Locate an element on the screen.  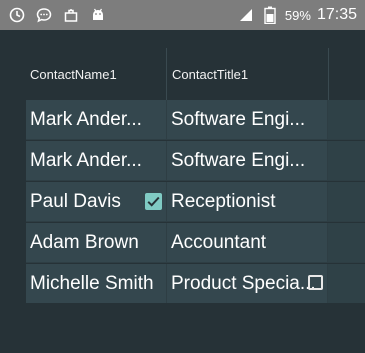
signal-icon is located at coordinates (246, 15).